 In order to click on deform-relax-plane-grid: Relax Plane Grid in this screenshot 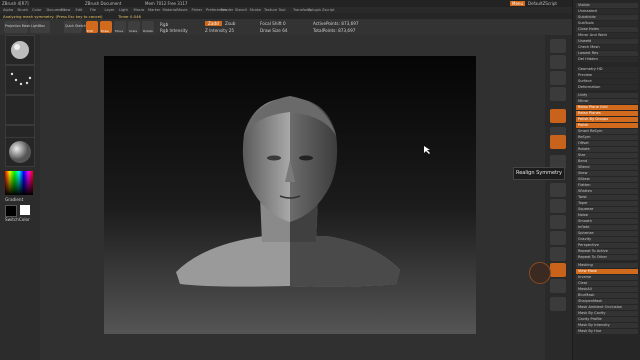, I will do `click(607, 107)`.